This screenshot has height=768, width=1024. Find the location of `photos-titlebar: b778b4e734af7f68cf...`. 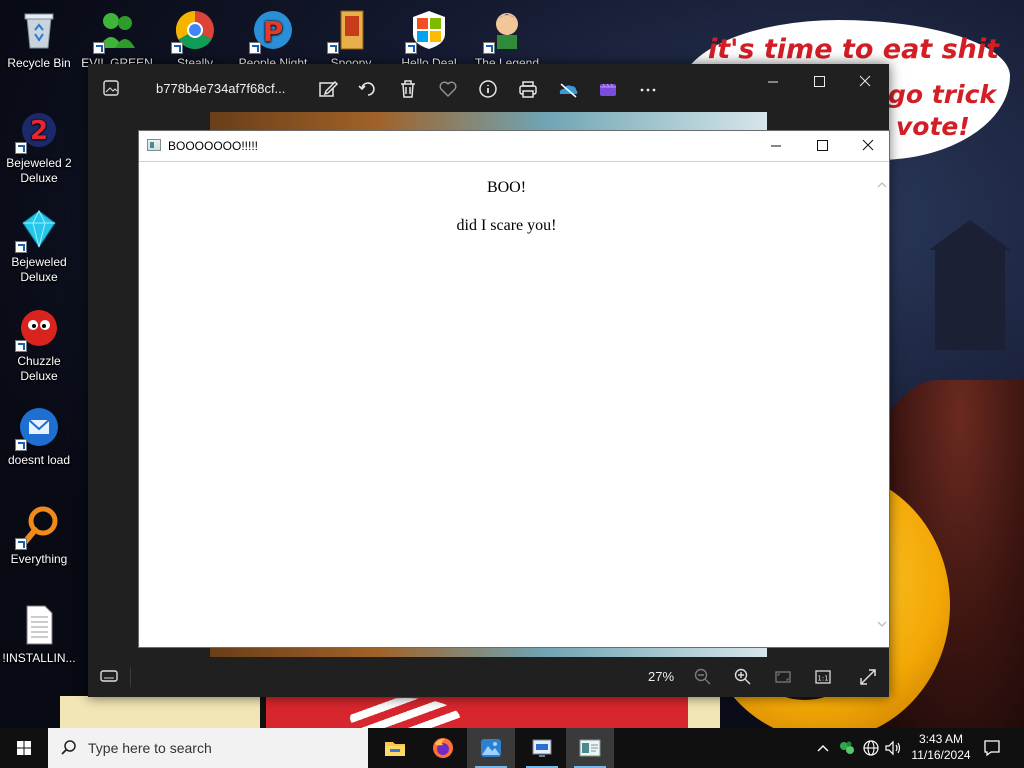

photos-titlebar: b778b4e734af7f68cf... is located at coordinates (488, 89).